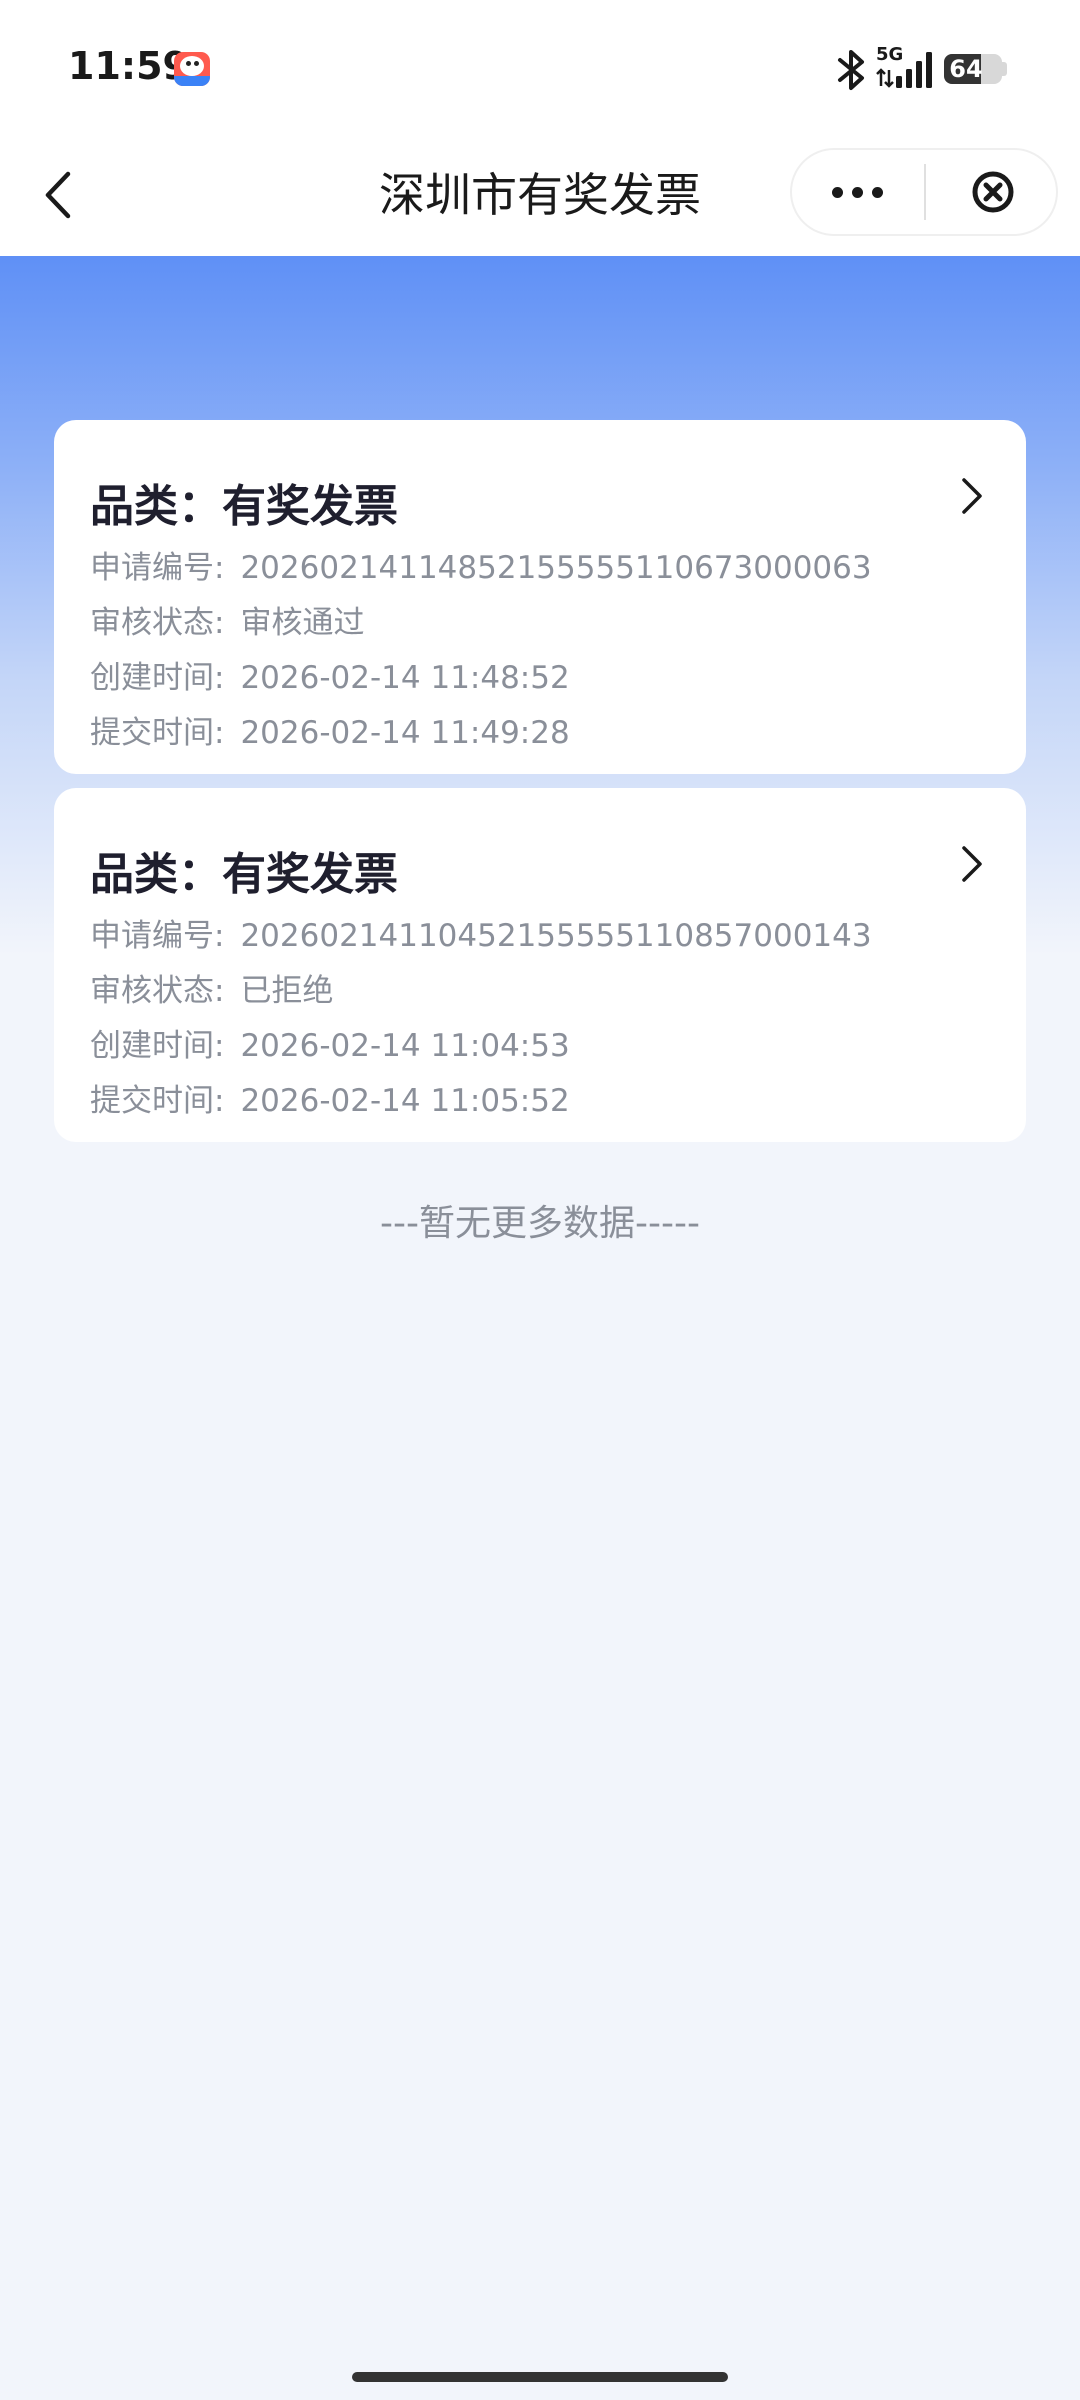 This screenshot has height=2400, width=1080. I want to click on close-circle-icon, so click(991, 192).